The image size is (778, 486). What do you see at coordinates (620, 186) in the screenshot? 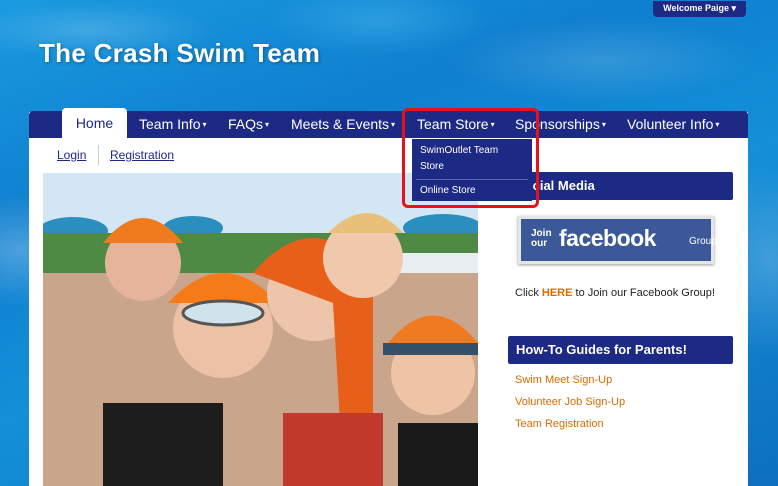
I see `social-media-header: Social Media` at bounding box center [620, 186].